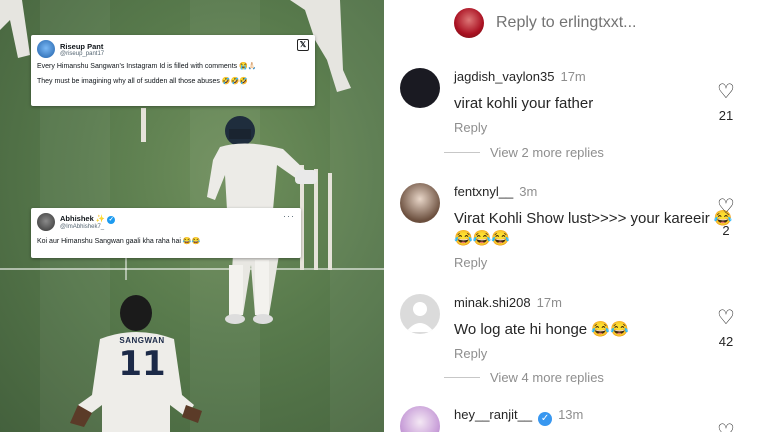 The image size is (768, 432). I want to click on default-avatar-icon, so click(420, 314).